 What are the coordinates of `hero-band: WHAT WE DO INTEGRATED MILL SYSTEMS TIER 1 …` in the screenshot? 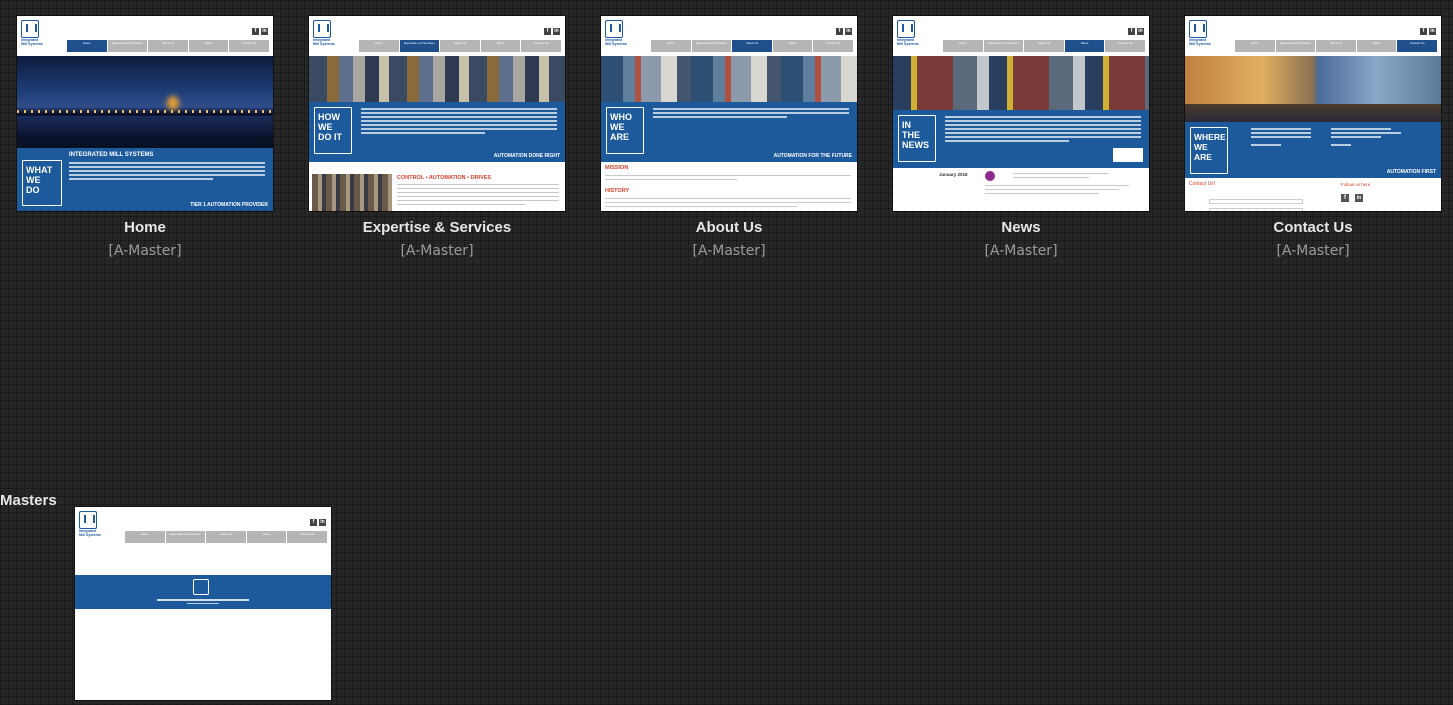 It's located at (145, 179).